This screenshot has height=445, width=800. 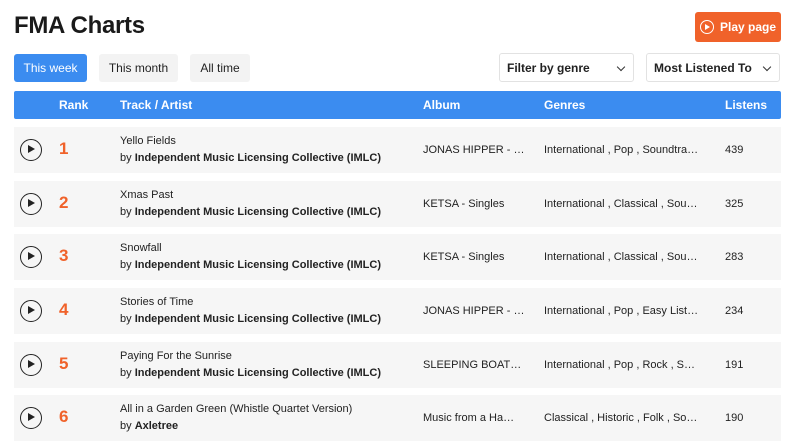 I want to click on column-header-track-artist: Track / Artist, so click(x=156, y=105).